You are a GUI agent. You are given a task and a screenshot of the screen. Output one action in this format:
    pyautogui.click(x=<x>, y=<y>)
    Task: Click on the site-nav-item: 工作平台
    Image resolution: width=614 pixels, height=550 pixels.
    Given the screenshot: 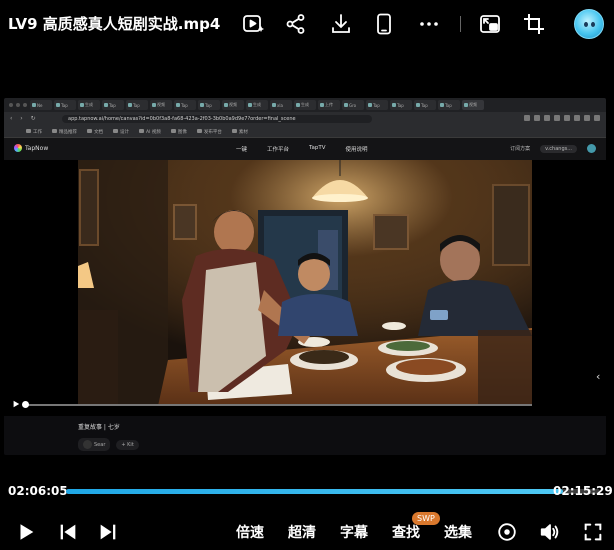 What is the action you would take?
    pyautogui.click(x=278, y=150)
    